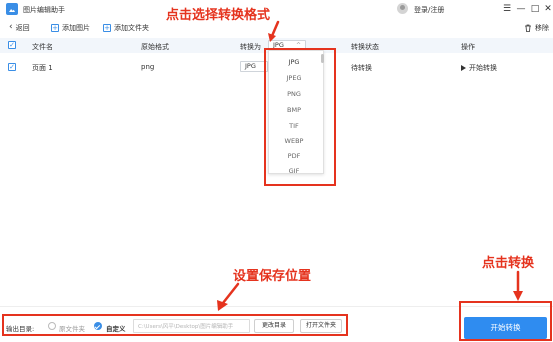 The width and height of the screenshot is (553, 342). What do you see at coordinates (429, 10) in the screenshot?
I see `login-link: 登录/注册` at bounding box center [429, 10].